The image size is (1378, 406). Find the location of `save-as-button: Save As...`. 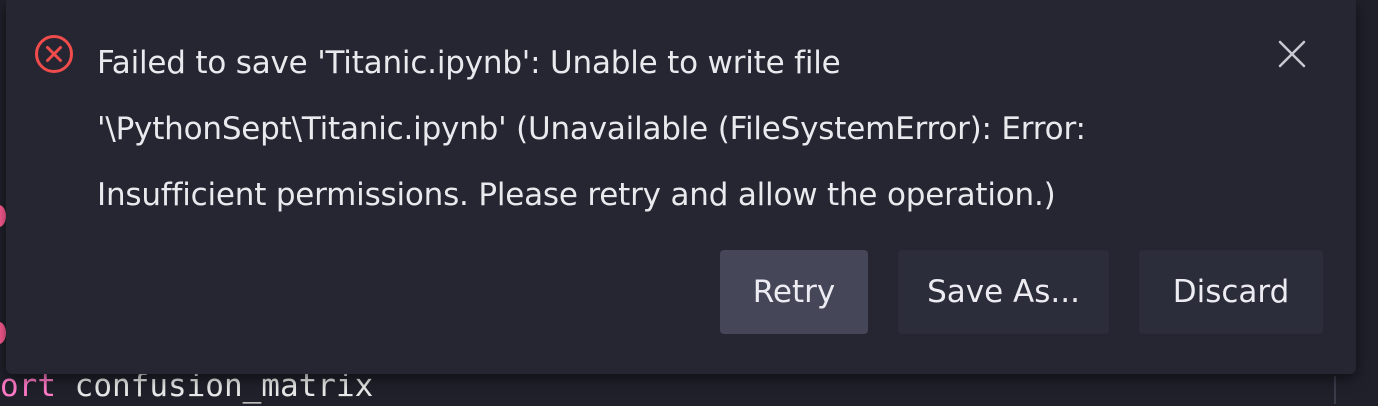

save-as-button: Save As... is located at coordinates (1003, 292).